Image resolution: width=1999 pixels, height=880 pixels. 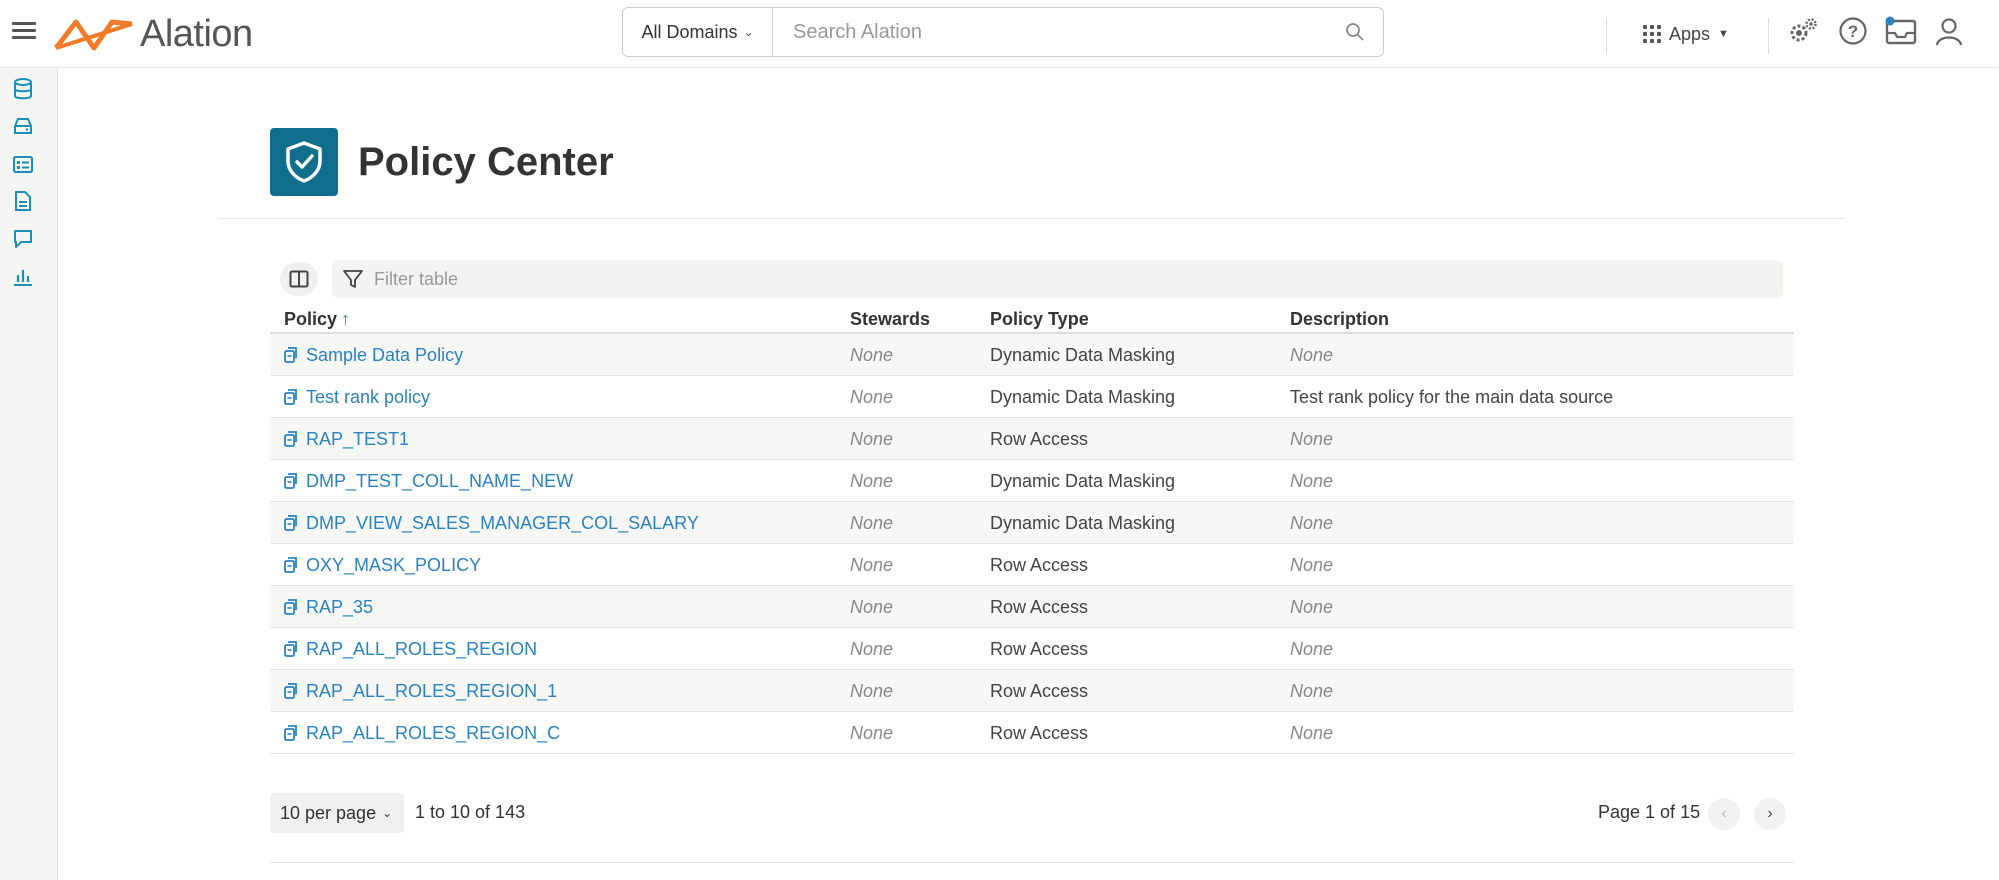 What do you see at coordinates (433, 732) in the screenshot?
I see `policy-name: RAP_ALL_ROLES_REGION_C` at bounding box center [433, 732].